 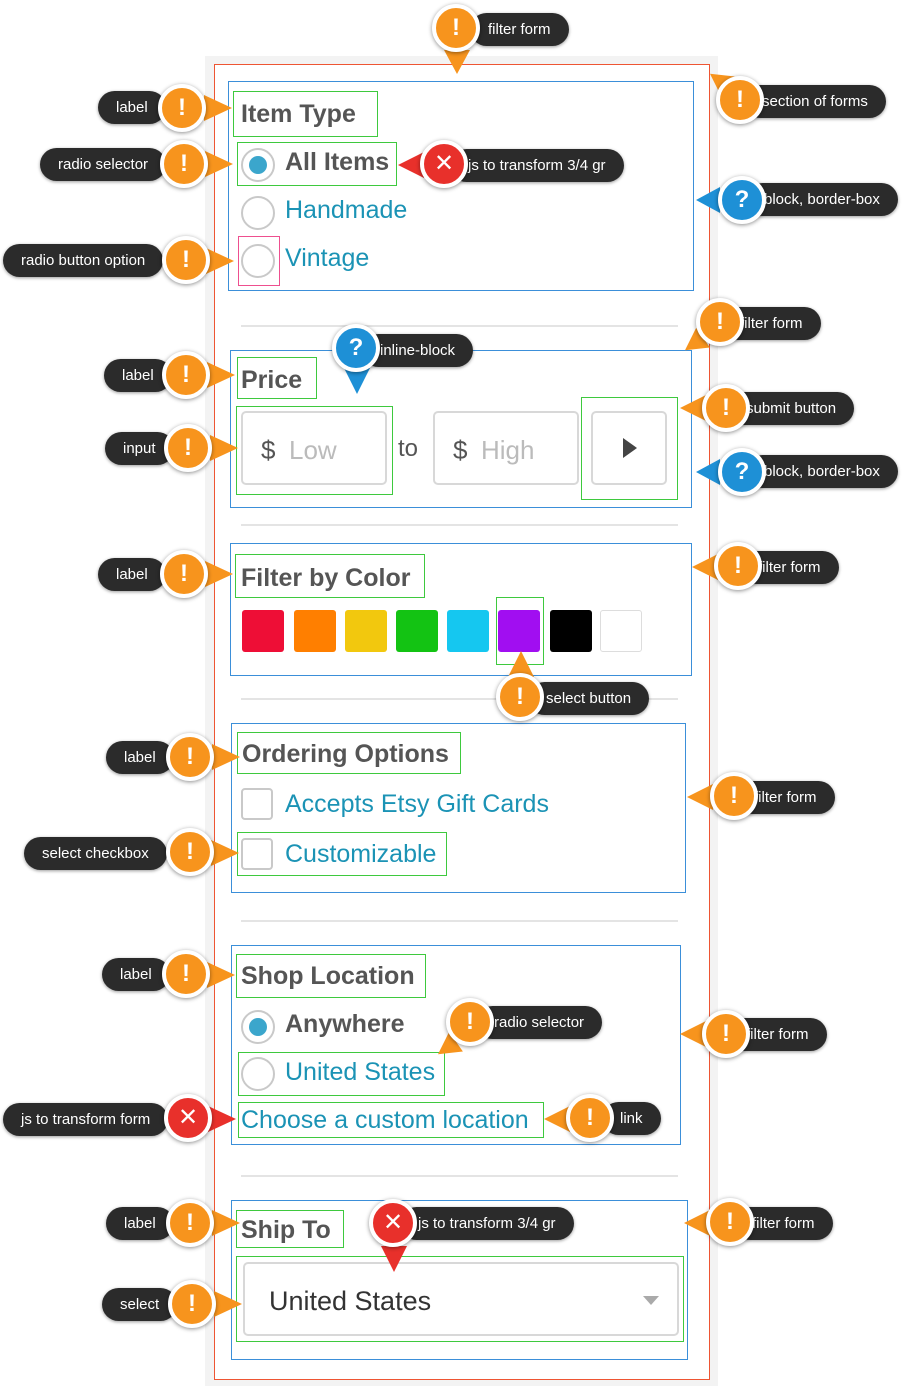 I want to click on color-swatch-orange, so click(x=315, y=631).